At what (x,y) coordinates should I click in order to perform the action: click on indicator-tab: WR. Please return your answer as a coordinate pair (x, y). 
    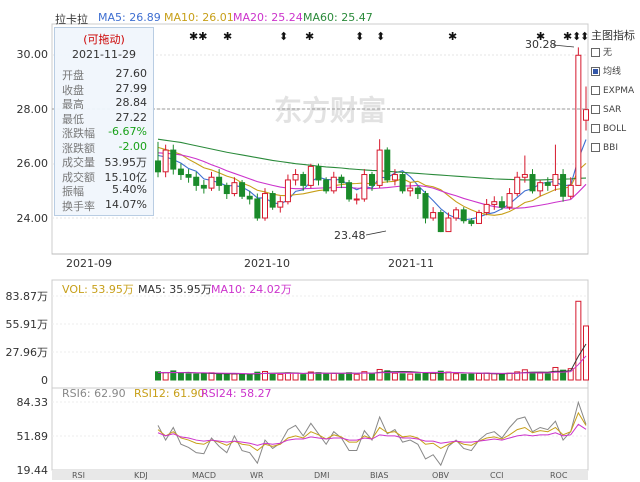
    Looking at the image, I should click on (256, 475).